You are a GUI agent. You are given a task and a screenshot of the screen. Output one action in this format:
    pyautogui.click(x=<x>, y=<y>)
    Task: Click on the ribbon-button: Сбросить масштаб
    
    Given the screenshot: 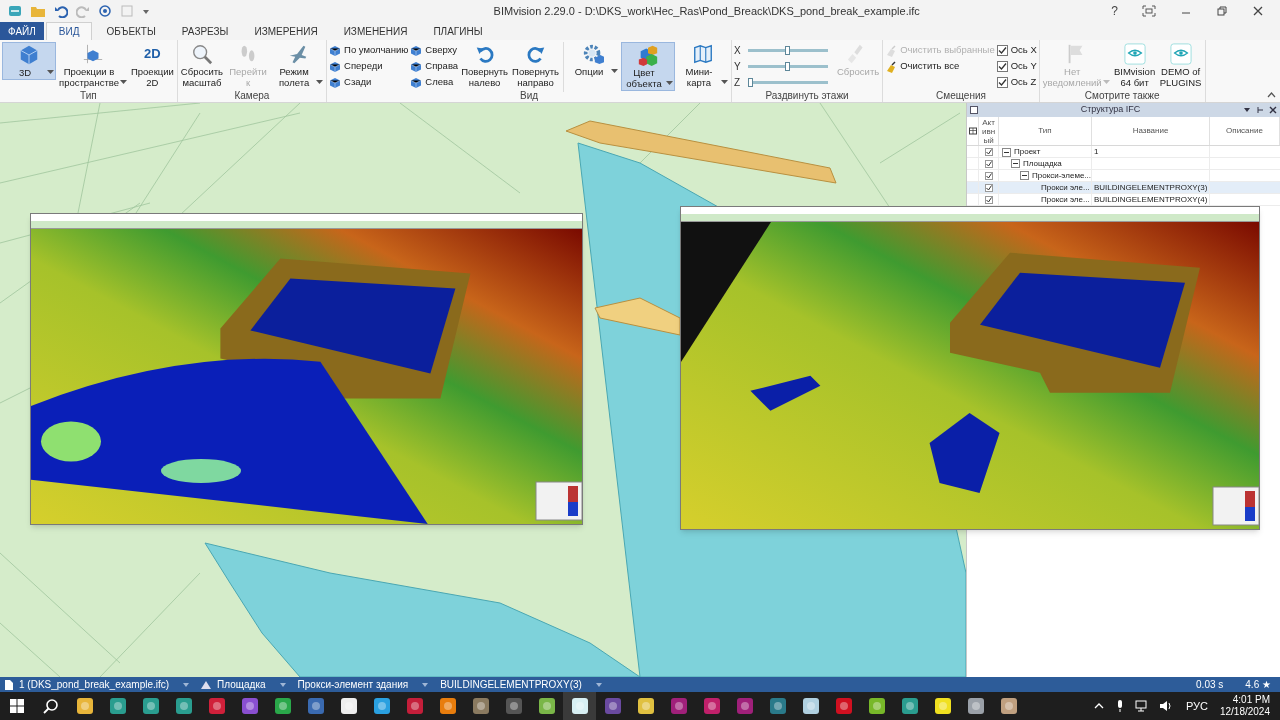 What is the action you would take?
    pyautogui.click(x=202, y=65)
    